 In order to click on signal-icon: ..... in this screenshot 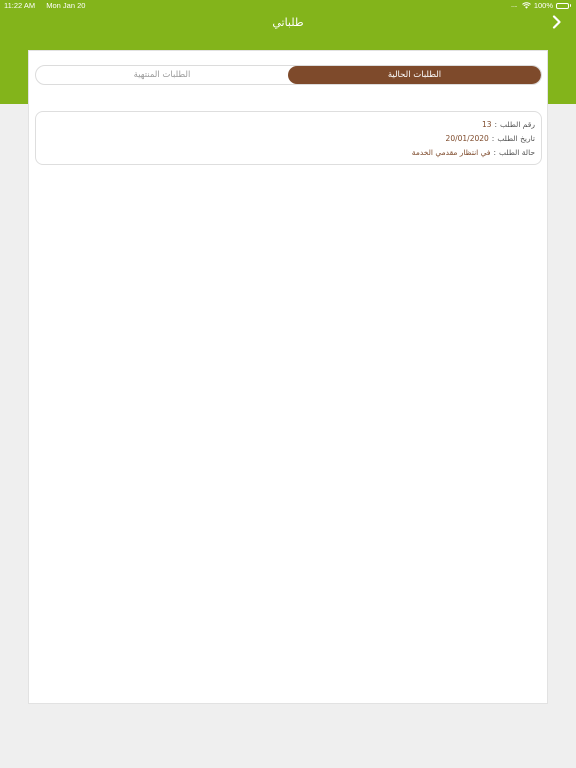, I will do `click(513, 5)`.